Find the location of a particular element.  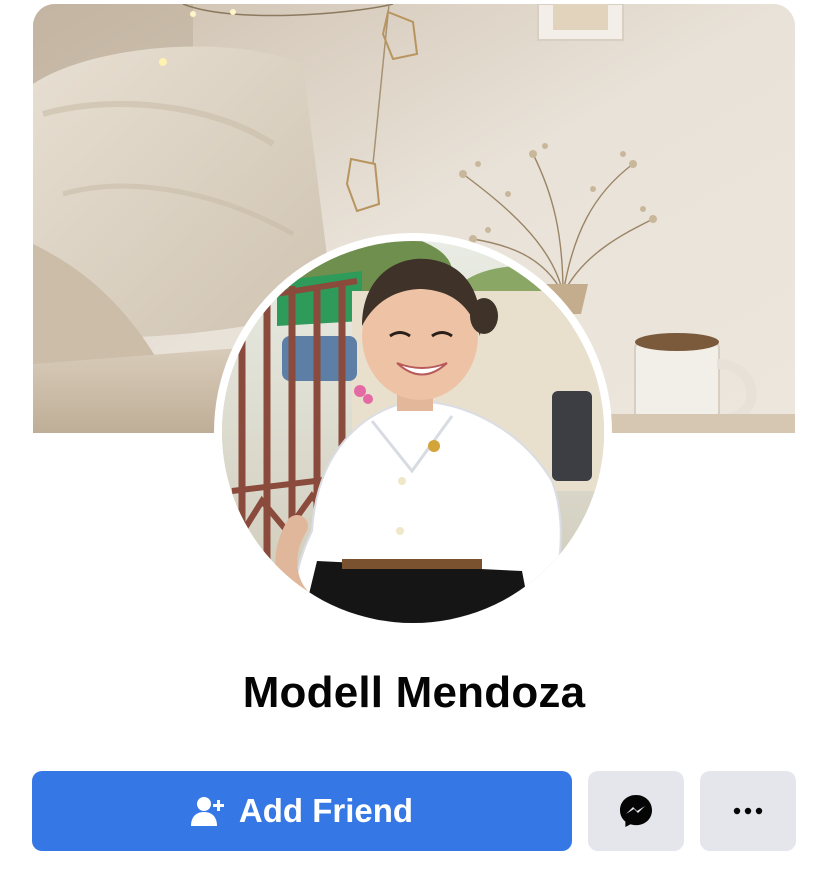

more-options-button is located at coordinates (748, 811).